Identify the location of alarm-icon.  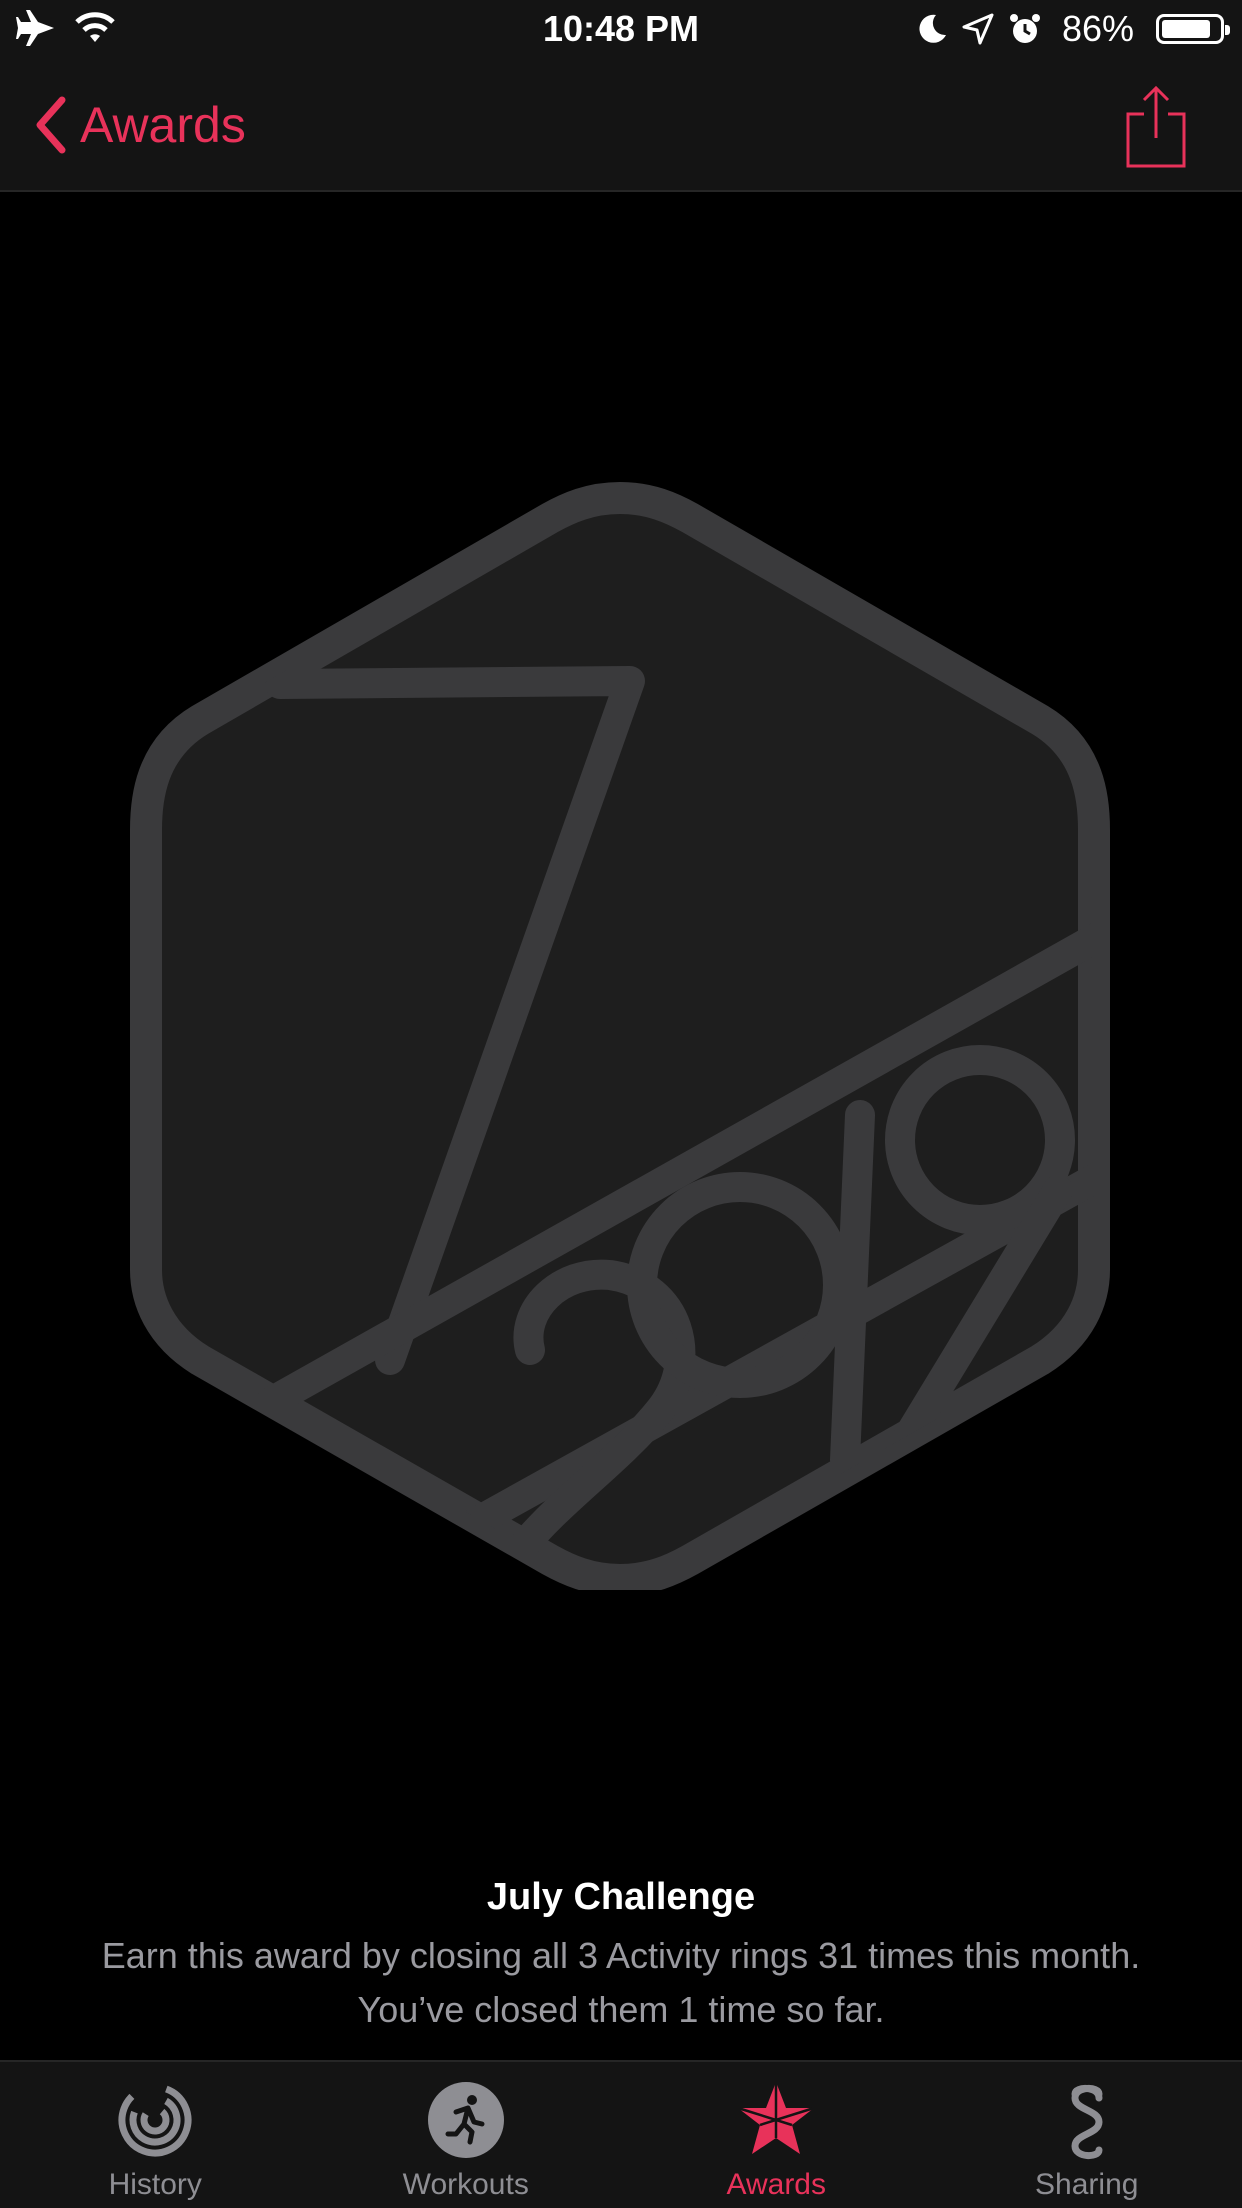
(1024, 28).